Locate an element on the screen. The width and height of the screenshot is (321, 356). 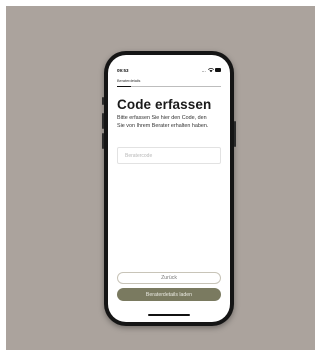
nav-title: Beraterdetails is located at coordinates (129, 81).